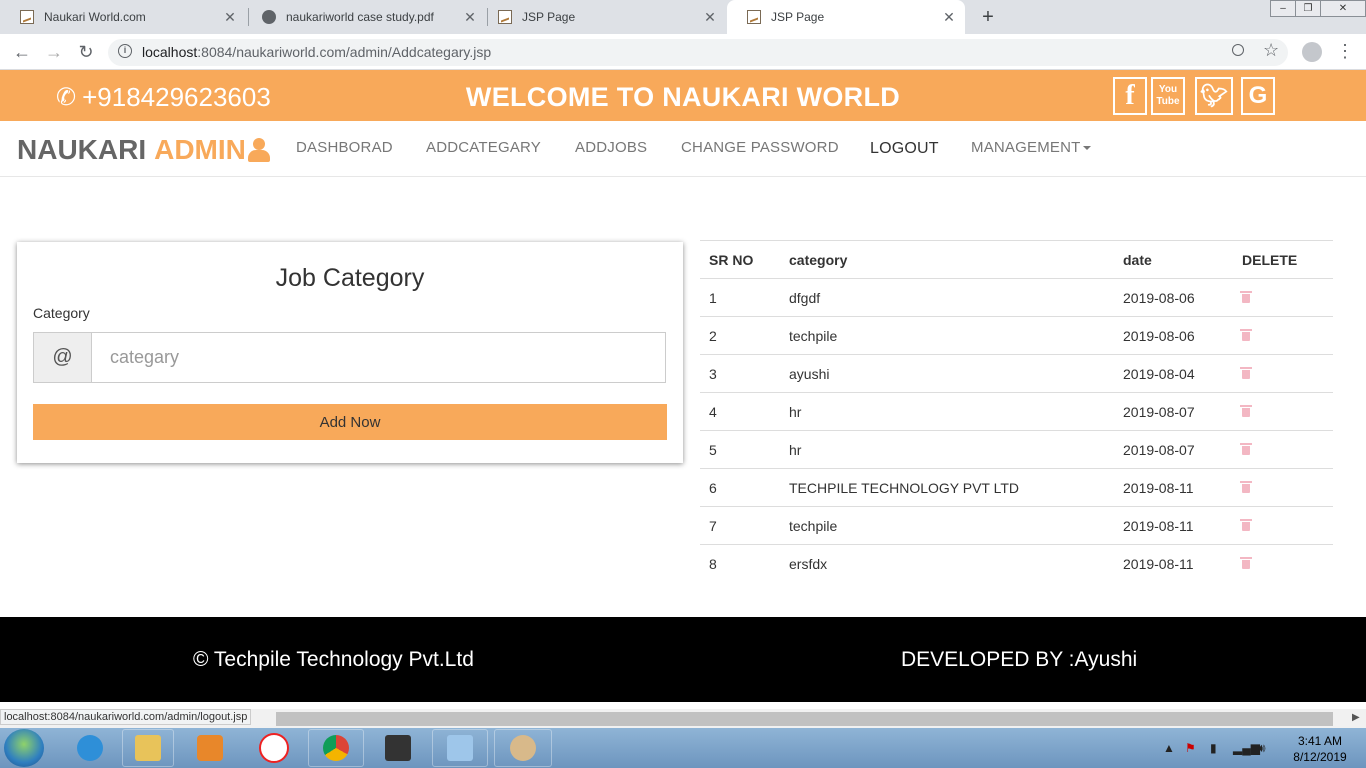  Describe the element at coordinates (274, 748) in the screenshot. I see `yandex-browser-icon` at that location.